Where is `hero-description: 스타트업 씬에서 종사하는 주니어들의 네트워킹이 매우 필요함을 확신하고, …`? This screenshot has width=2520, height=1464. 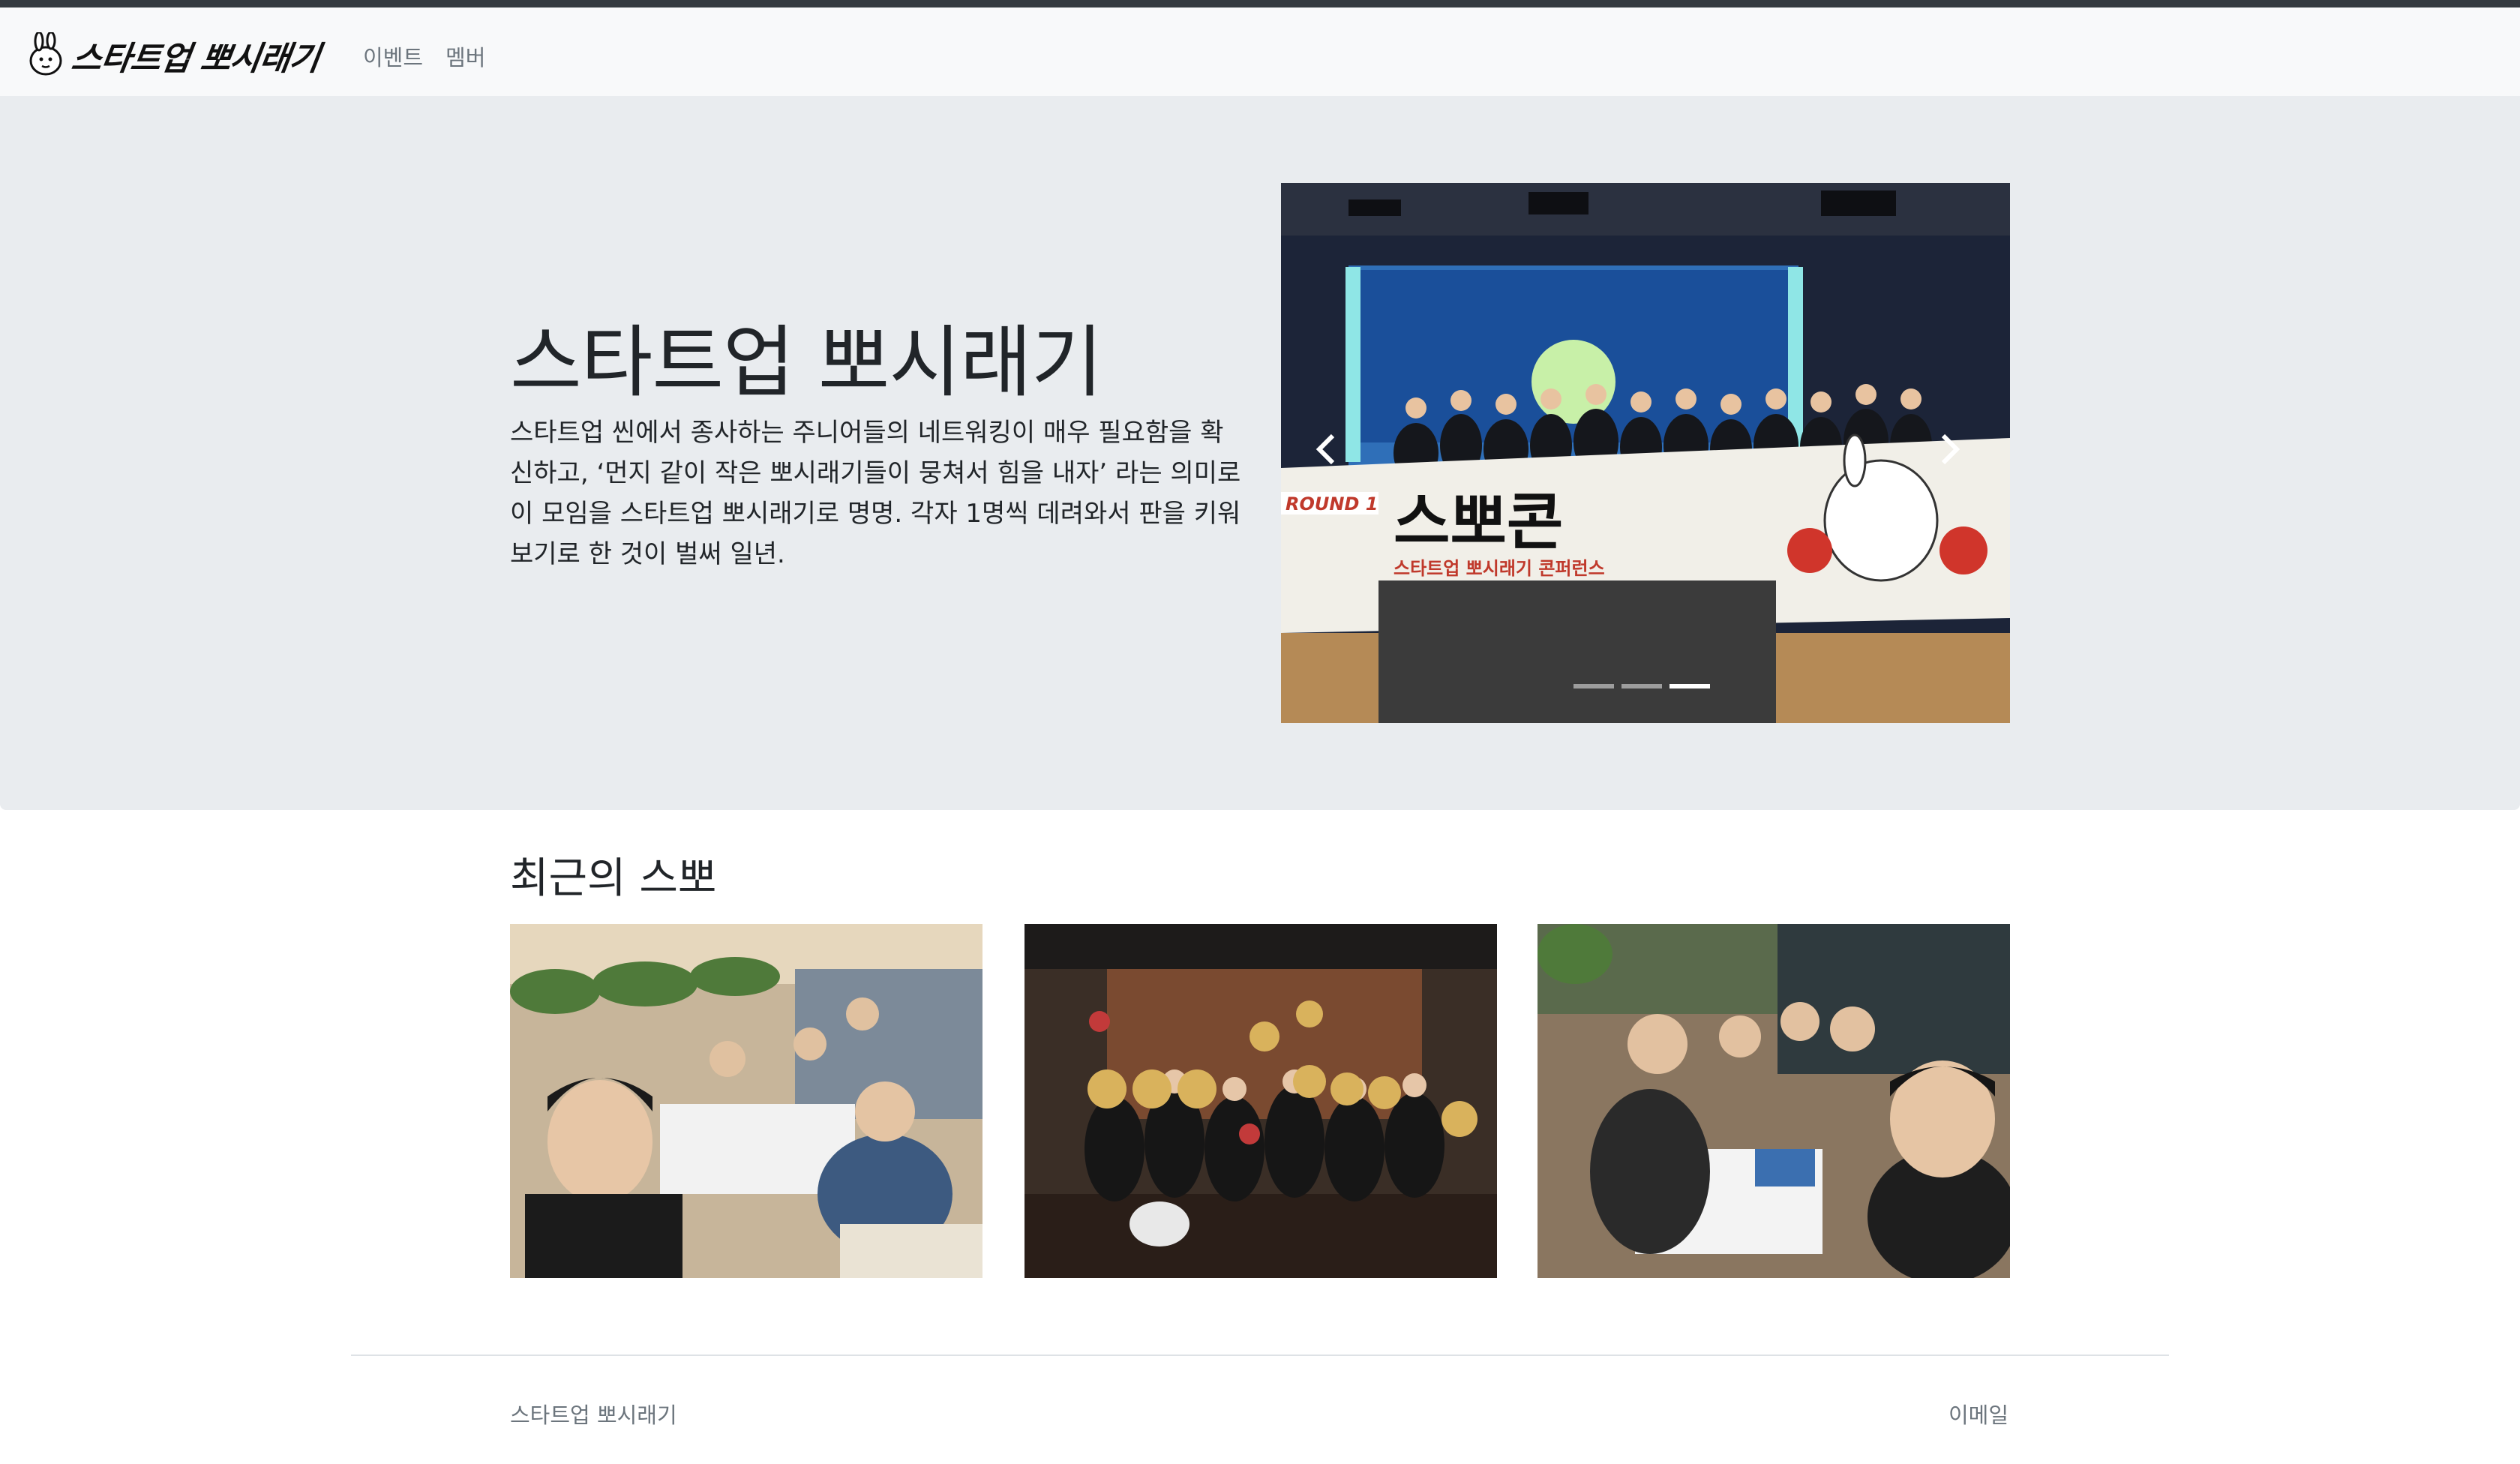
hero-description: 스타트업 씬에서 종사하는 주니어들의 네트워킹이 매우 필요함을 확신하고, … is located at coordinates (875, 493).